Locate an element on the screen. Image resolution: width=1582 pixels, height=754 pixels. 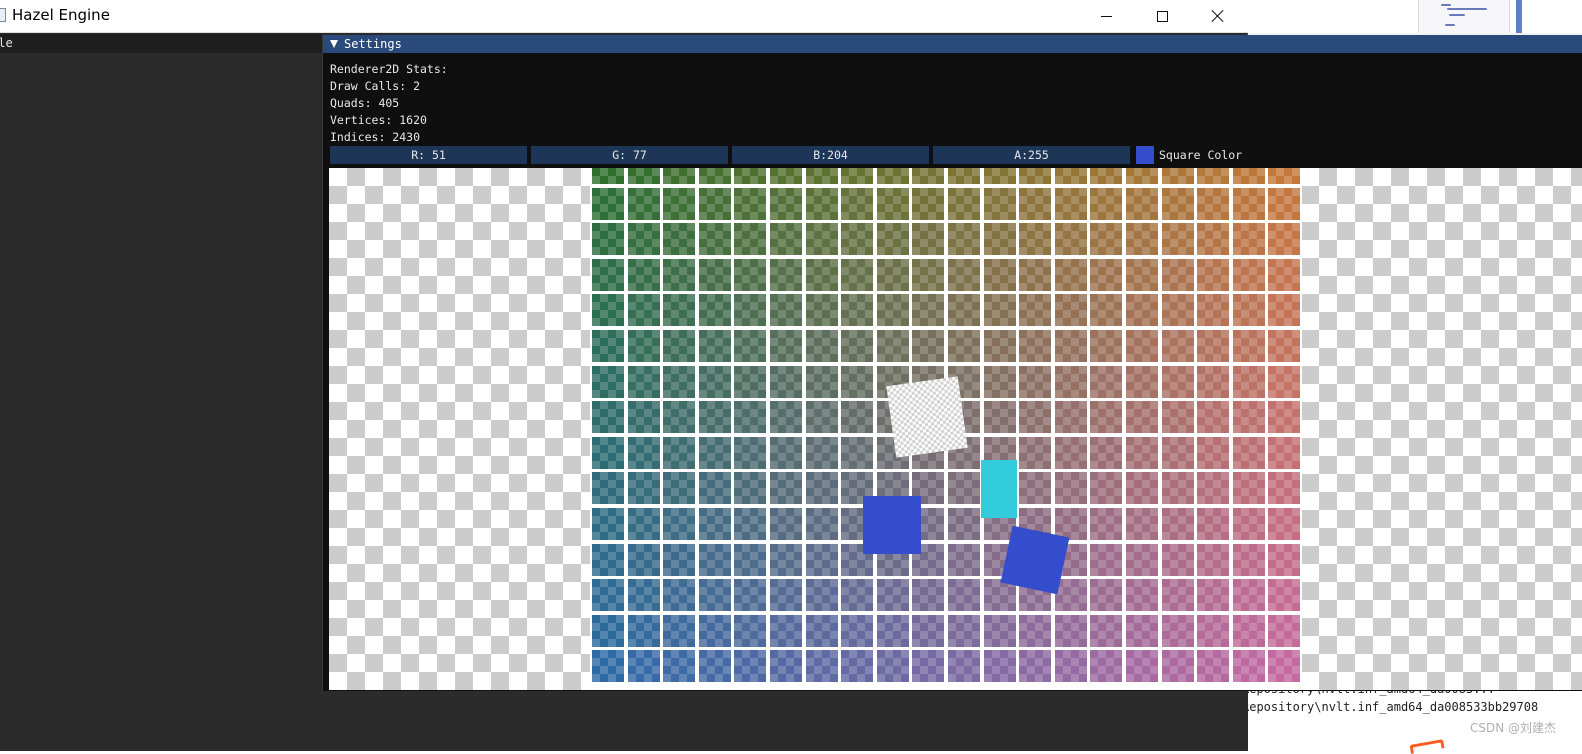
collapse-arrow-icon is located at coordinates (334, 44).